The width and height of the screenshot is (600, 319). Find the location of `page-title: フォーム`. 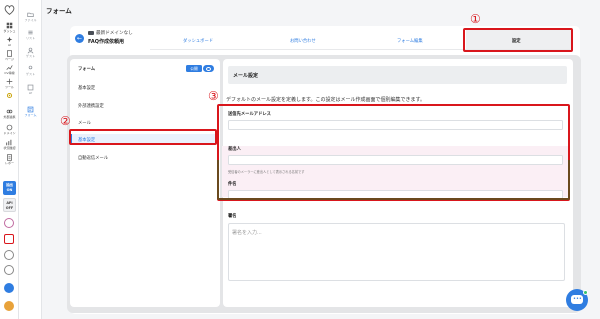

page-title: フォーム is located at coordinates (59, 11).